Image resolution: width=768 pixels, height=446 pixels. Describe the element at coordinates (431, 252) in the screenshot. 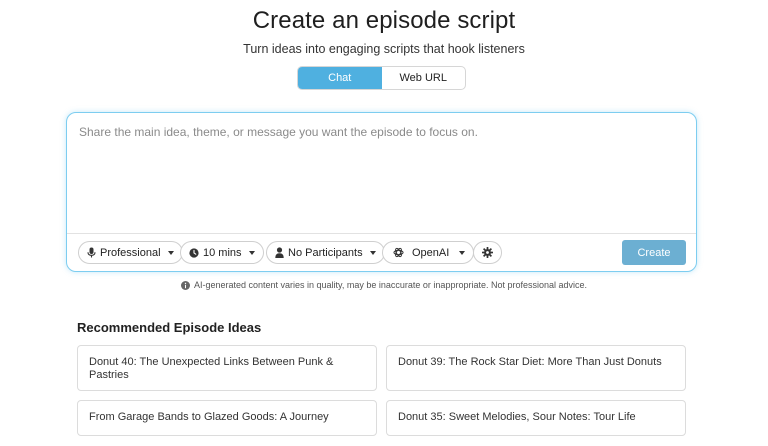

I see `model-label: OpenAI` at that location.